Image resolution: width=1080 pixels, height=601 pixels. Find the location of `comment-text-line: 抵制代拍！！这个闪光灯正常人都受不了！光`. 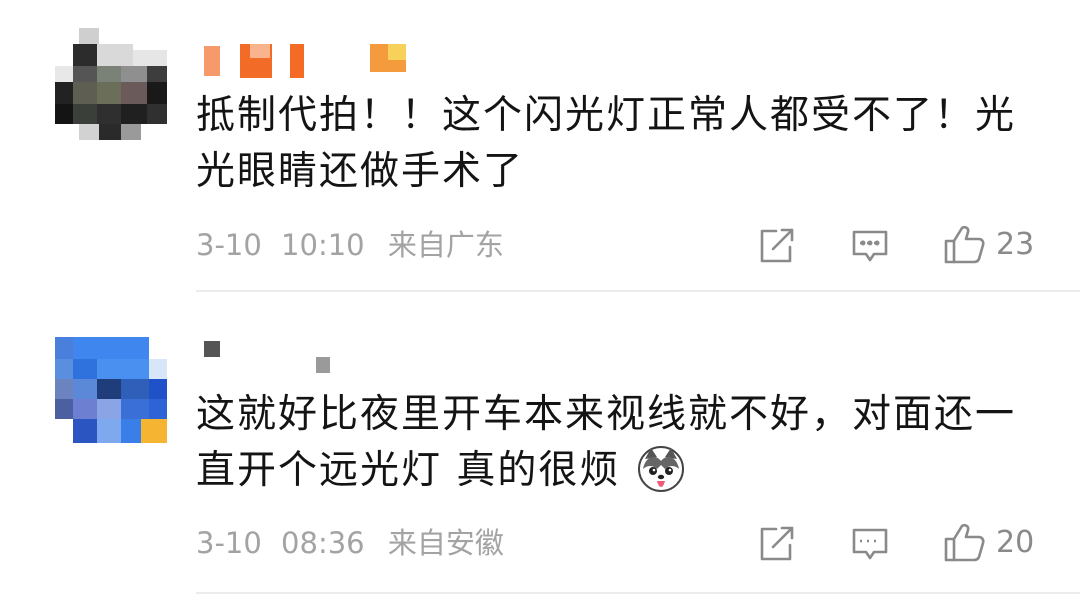

comment-text-line: 抵制代拍！！这个闪光灯正常人都受不了！光 is located at coordinates (606, 115).